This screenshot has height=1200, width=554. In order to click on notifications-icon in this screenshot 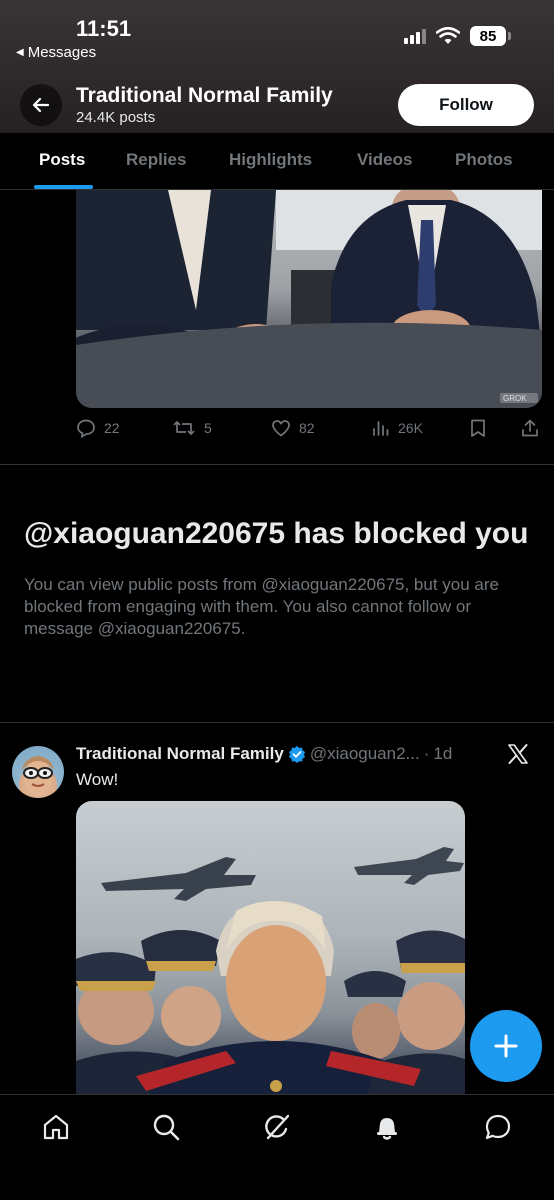, I will do `click(387, 1129)`.